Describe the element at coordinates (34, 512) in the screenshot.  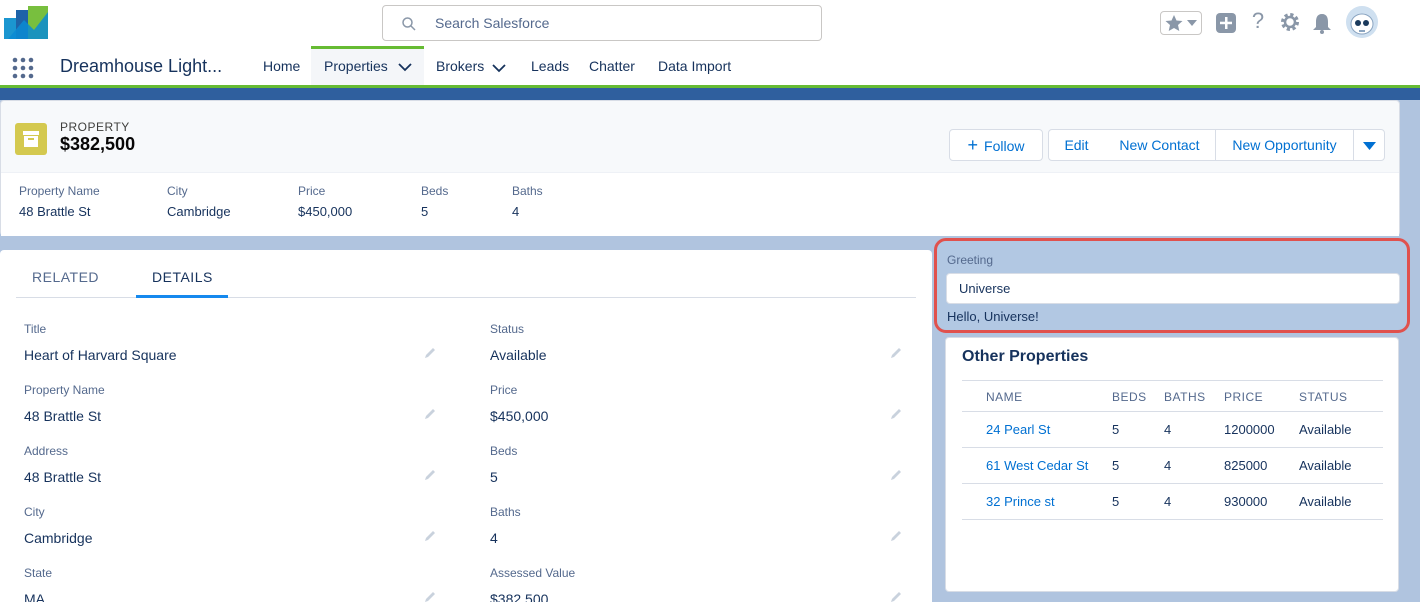
I see `field-label: City` at that location.